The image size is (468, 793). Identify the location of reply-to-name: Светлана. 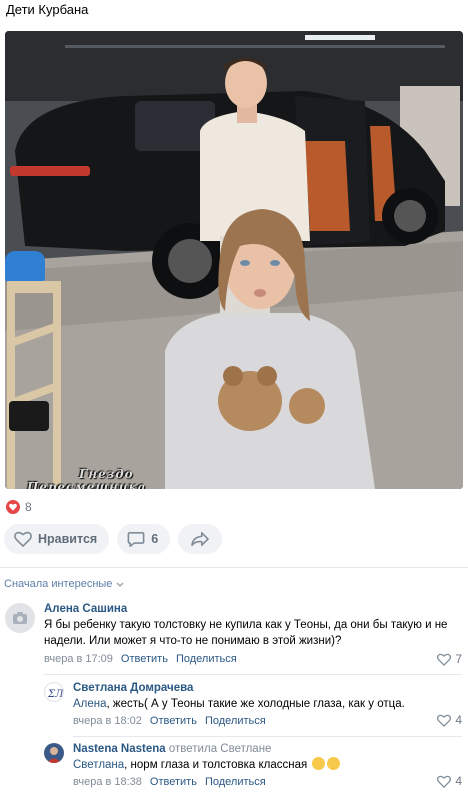
(98, 765).